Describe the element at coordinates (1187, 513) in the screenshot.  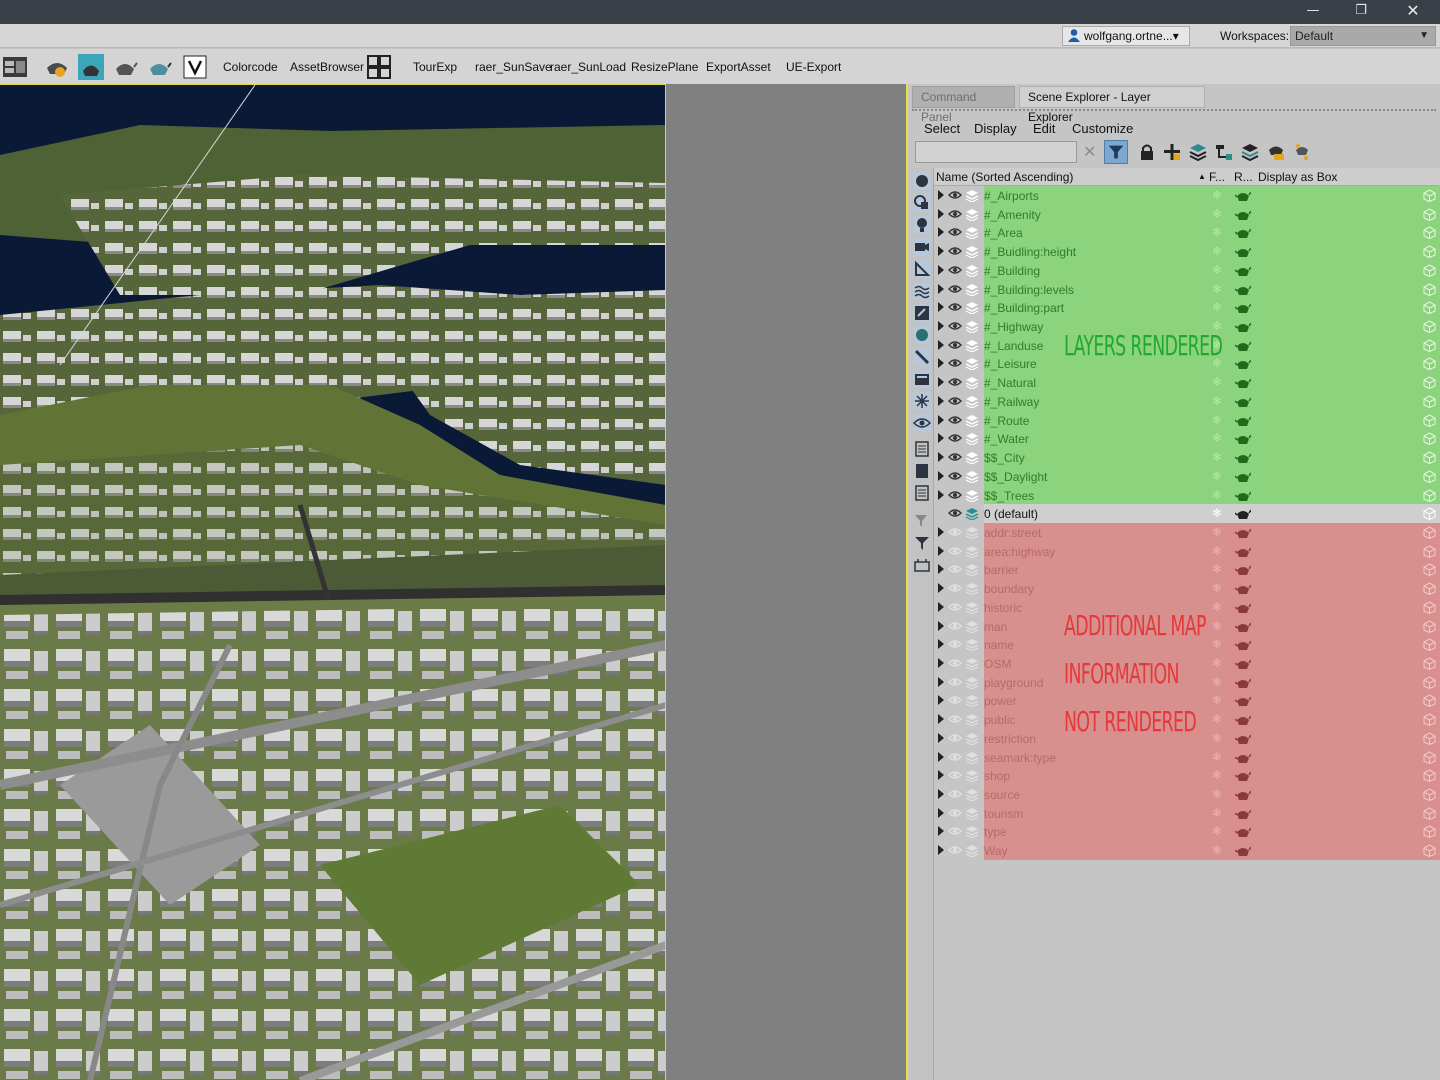
I see `layer-row-default: 0 (default) ❄` at that location.